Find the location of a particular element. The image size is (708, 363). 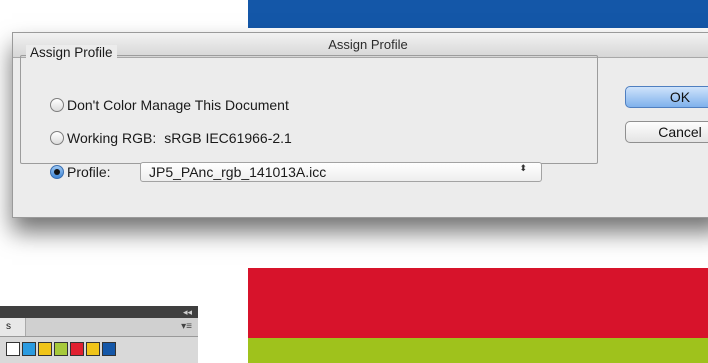

option-label: Profile: is located at coordinates (89, 172).